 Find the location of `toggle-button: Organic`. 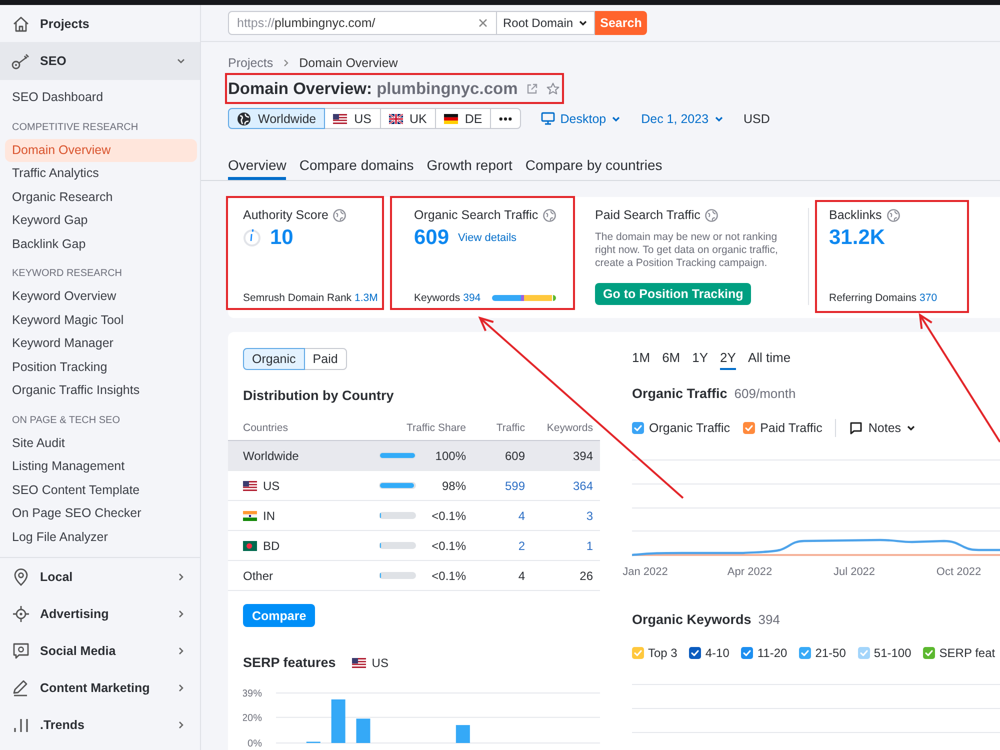

toggle-button: Organic is located at coordinates (274, 359).